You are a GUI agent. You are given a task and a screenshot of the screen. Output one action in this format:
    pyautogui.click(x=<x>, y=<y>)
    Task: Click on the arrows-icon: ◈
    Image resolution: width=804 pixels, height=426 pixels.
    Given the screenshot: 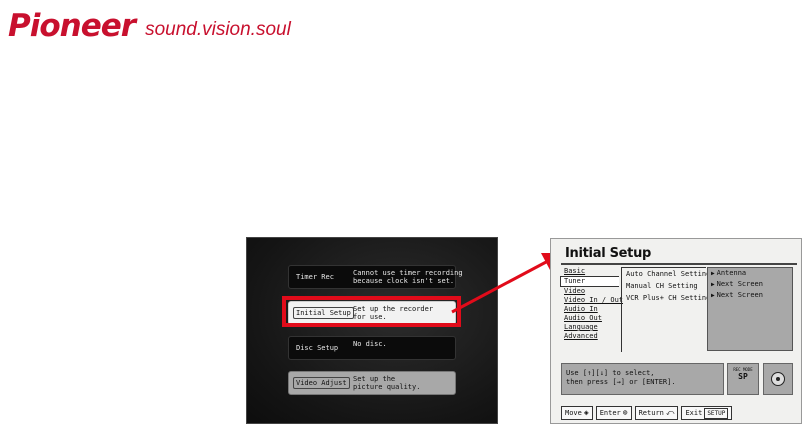 What is the action you would take?
    pyautogui.click(x=586, y=412)
    